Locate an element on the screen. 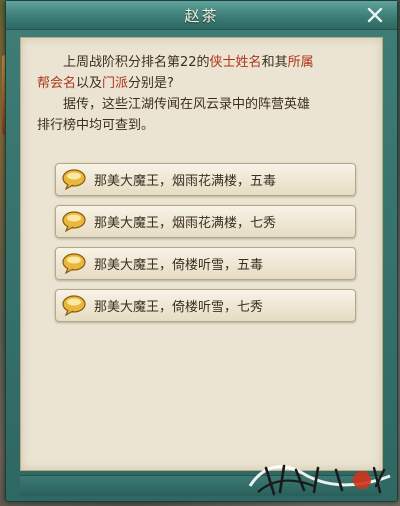  question-keyword: 帮会名 is located at coordinates (57, 83).